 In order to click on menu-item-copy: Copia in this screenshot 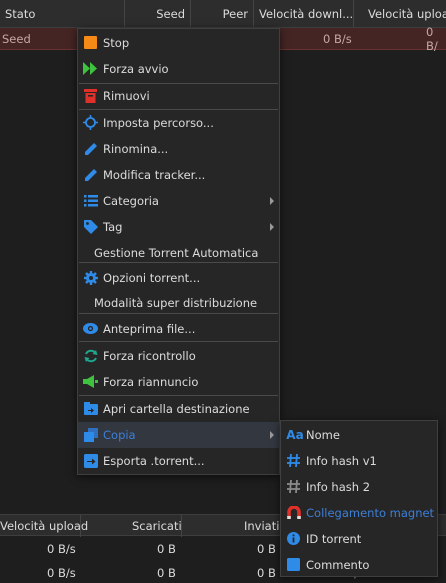, I will do `click(178, 435)`.